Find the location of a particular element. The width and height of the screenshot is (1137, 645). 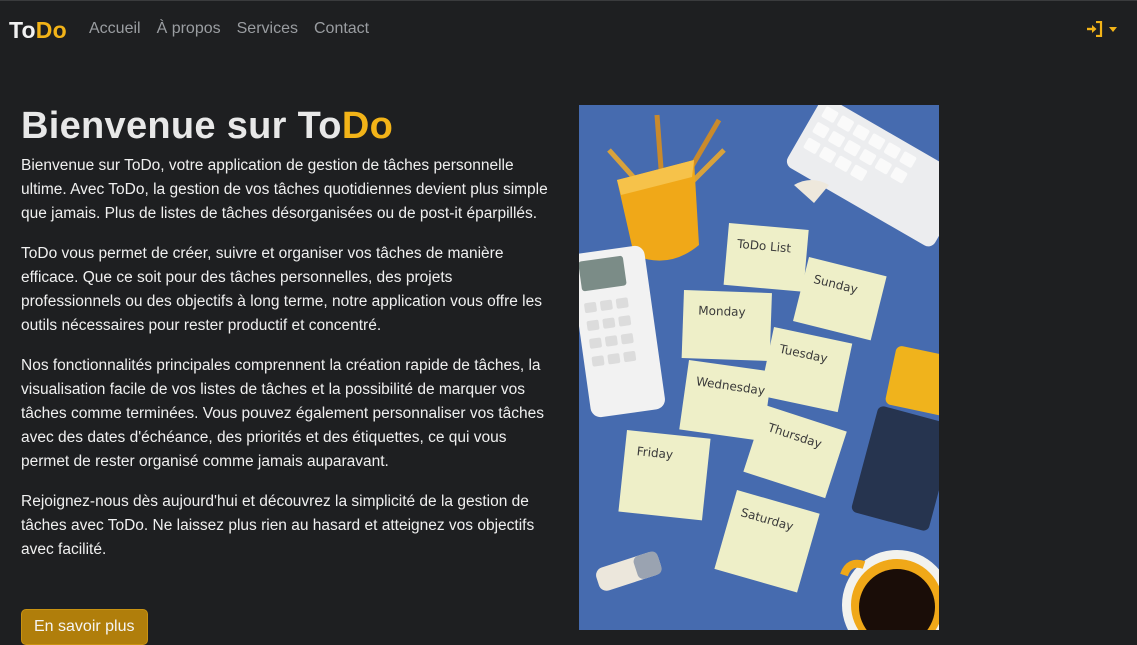

brand-text-to: To is located at coordinates (22, 30).